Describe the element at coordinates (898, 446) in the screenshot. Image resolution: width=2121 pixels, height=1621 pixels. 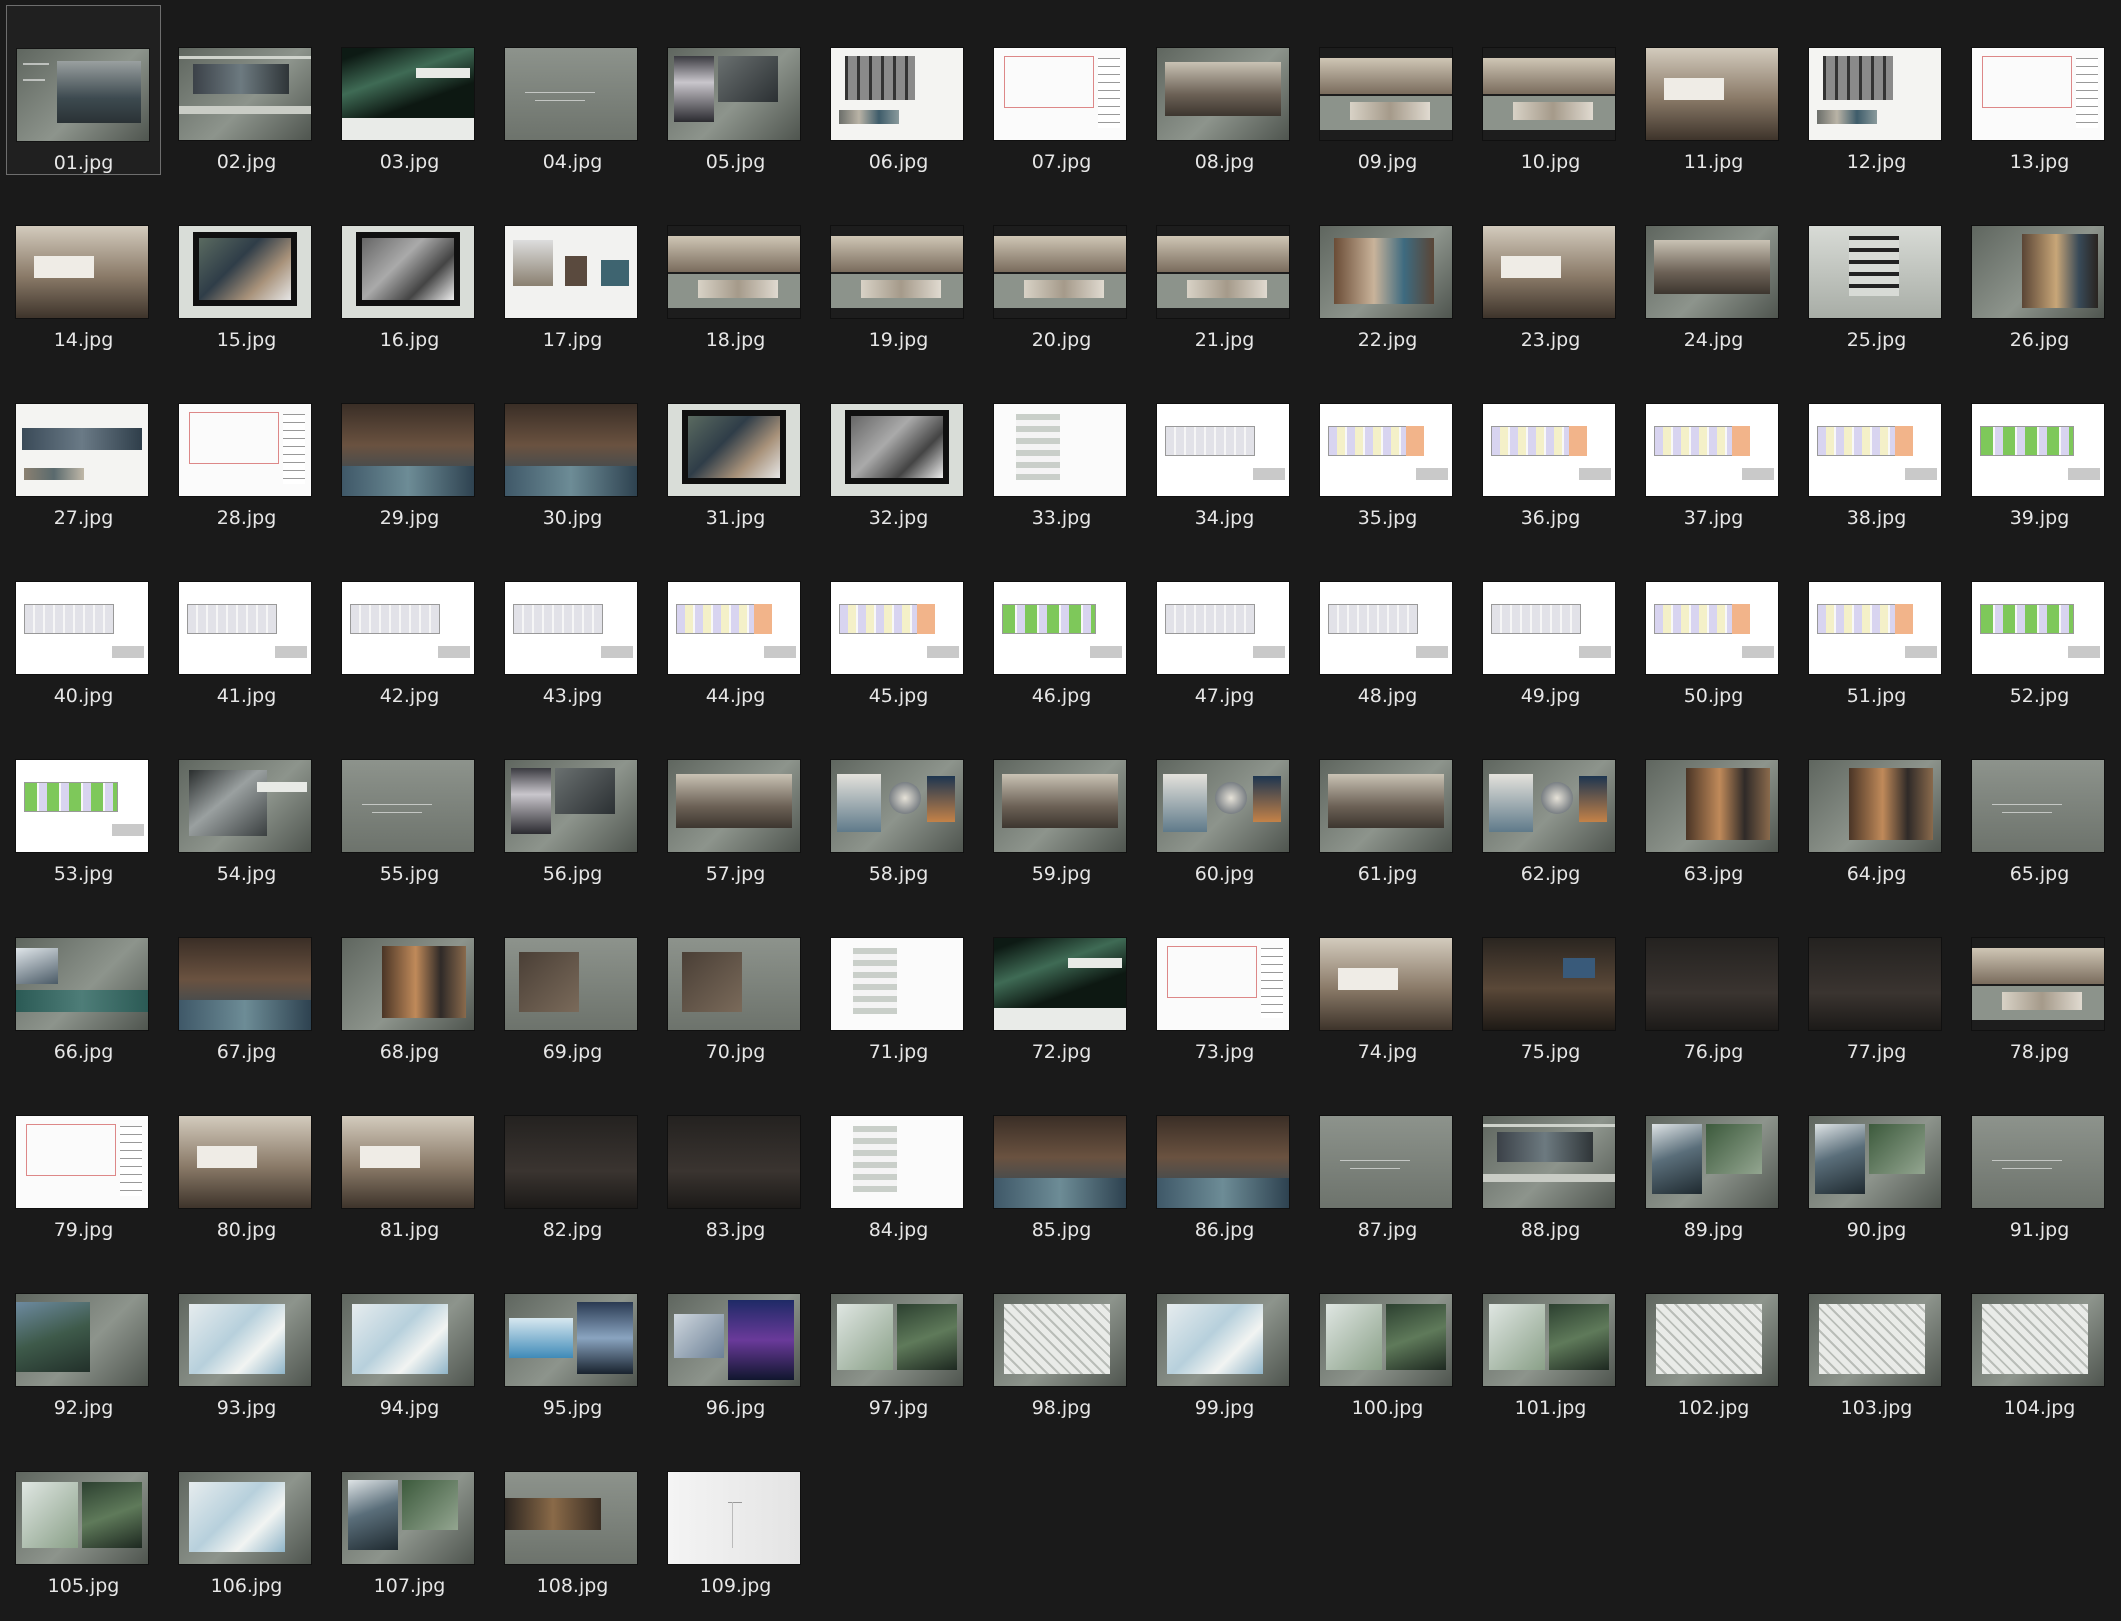
I see `file-item: 32.jpg` at that location.